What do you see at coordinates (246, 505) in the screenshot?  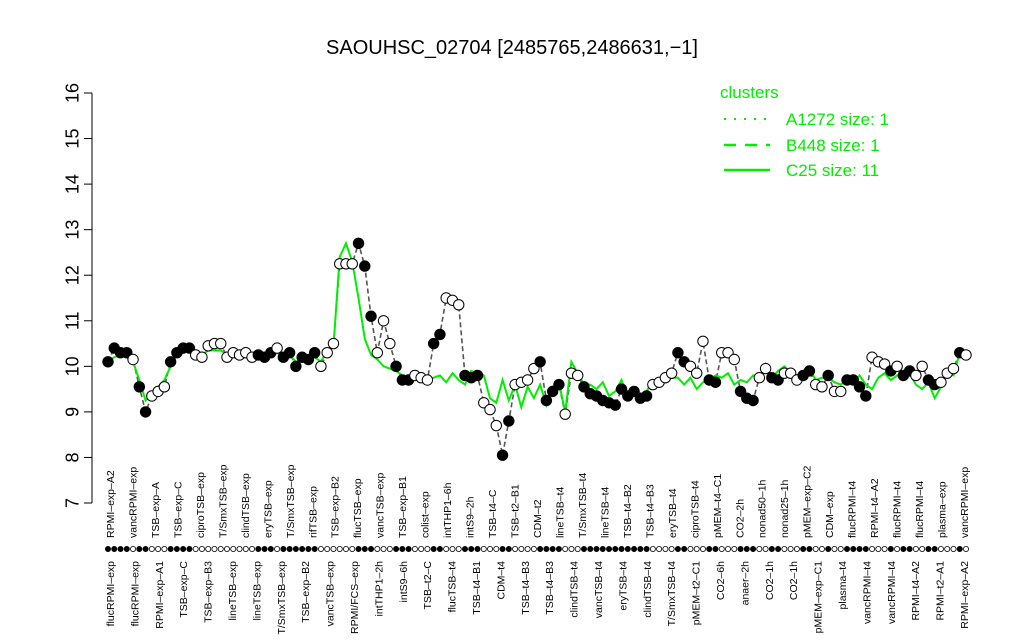 I see `top-sample-label: clindTSB–exp` at bounding box center [246, 505].